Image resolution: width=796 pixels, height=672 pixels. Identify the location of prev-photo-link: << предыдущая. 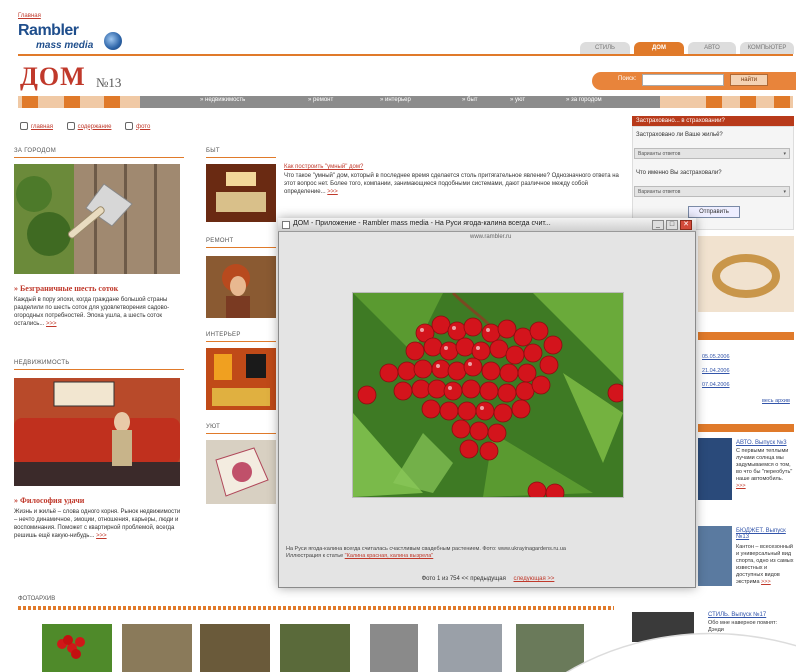
(484, 579).